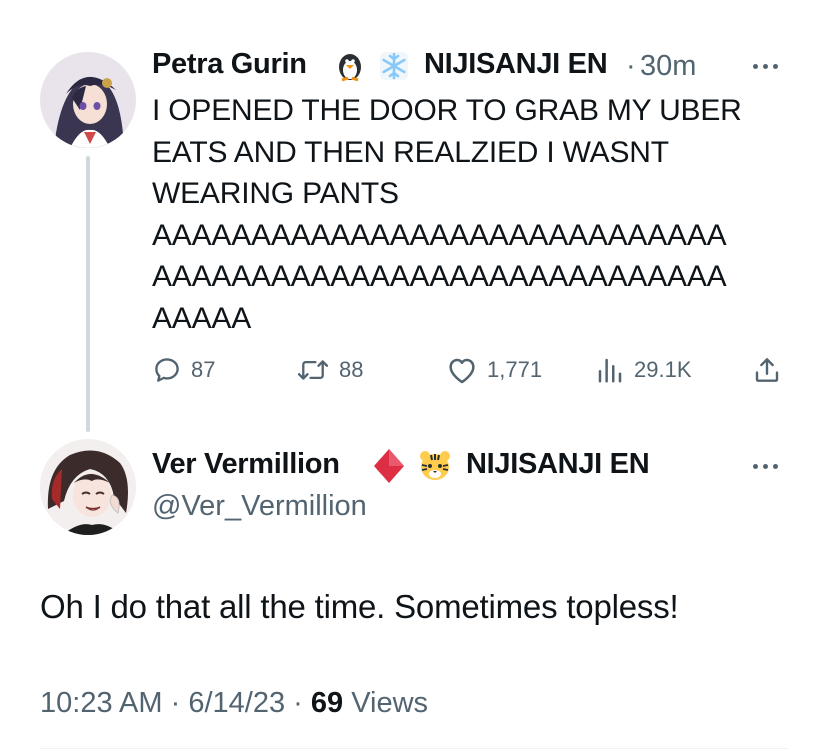  I want to click on reply-author-affiliation: NIJISANJI EN, so click(558, 464).